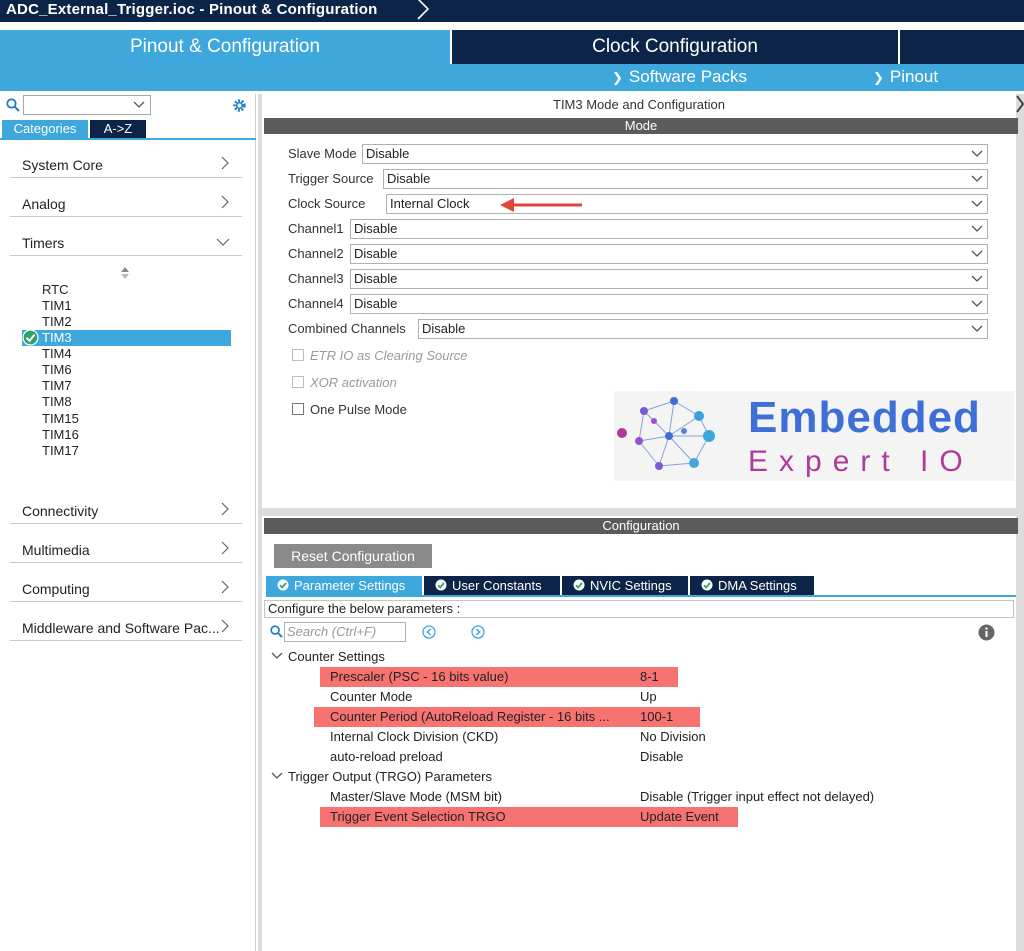 The width and height of the screenshot is (1024, 951). Describe the element at coordinates (118, 129) in the screenshot. I see `tab-a-to-z: A->Z` at that location.